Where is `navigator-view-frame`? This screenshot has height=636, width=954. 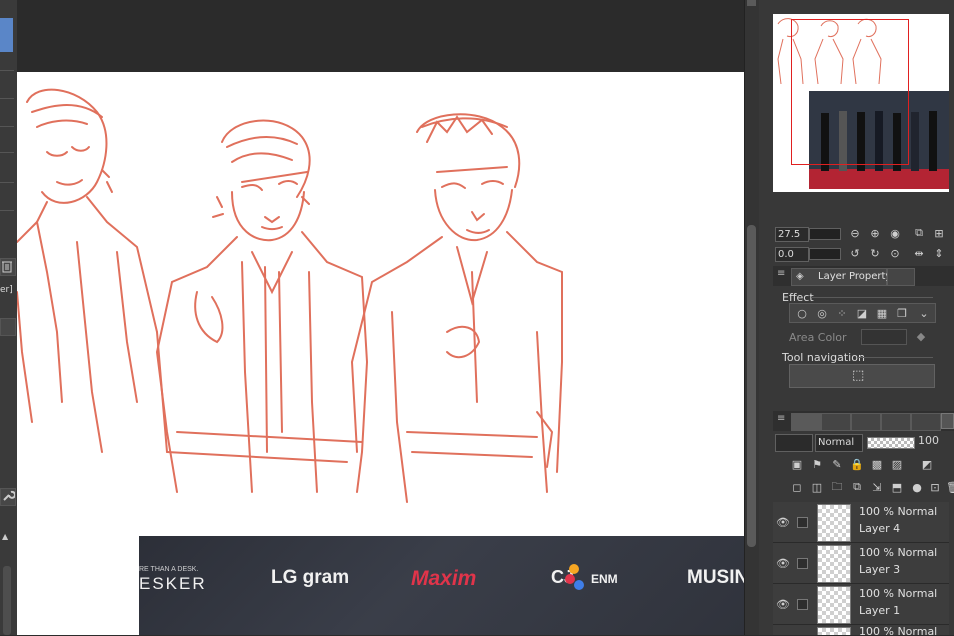
navigator-view-frame is located at coordinates (850, 92).